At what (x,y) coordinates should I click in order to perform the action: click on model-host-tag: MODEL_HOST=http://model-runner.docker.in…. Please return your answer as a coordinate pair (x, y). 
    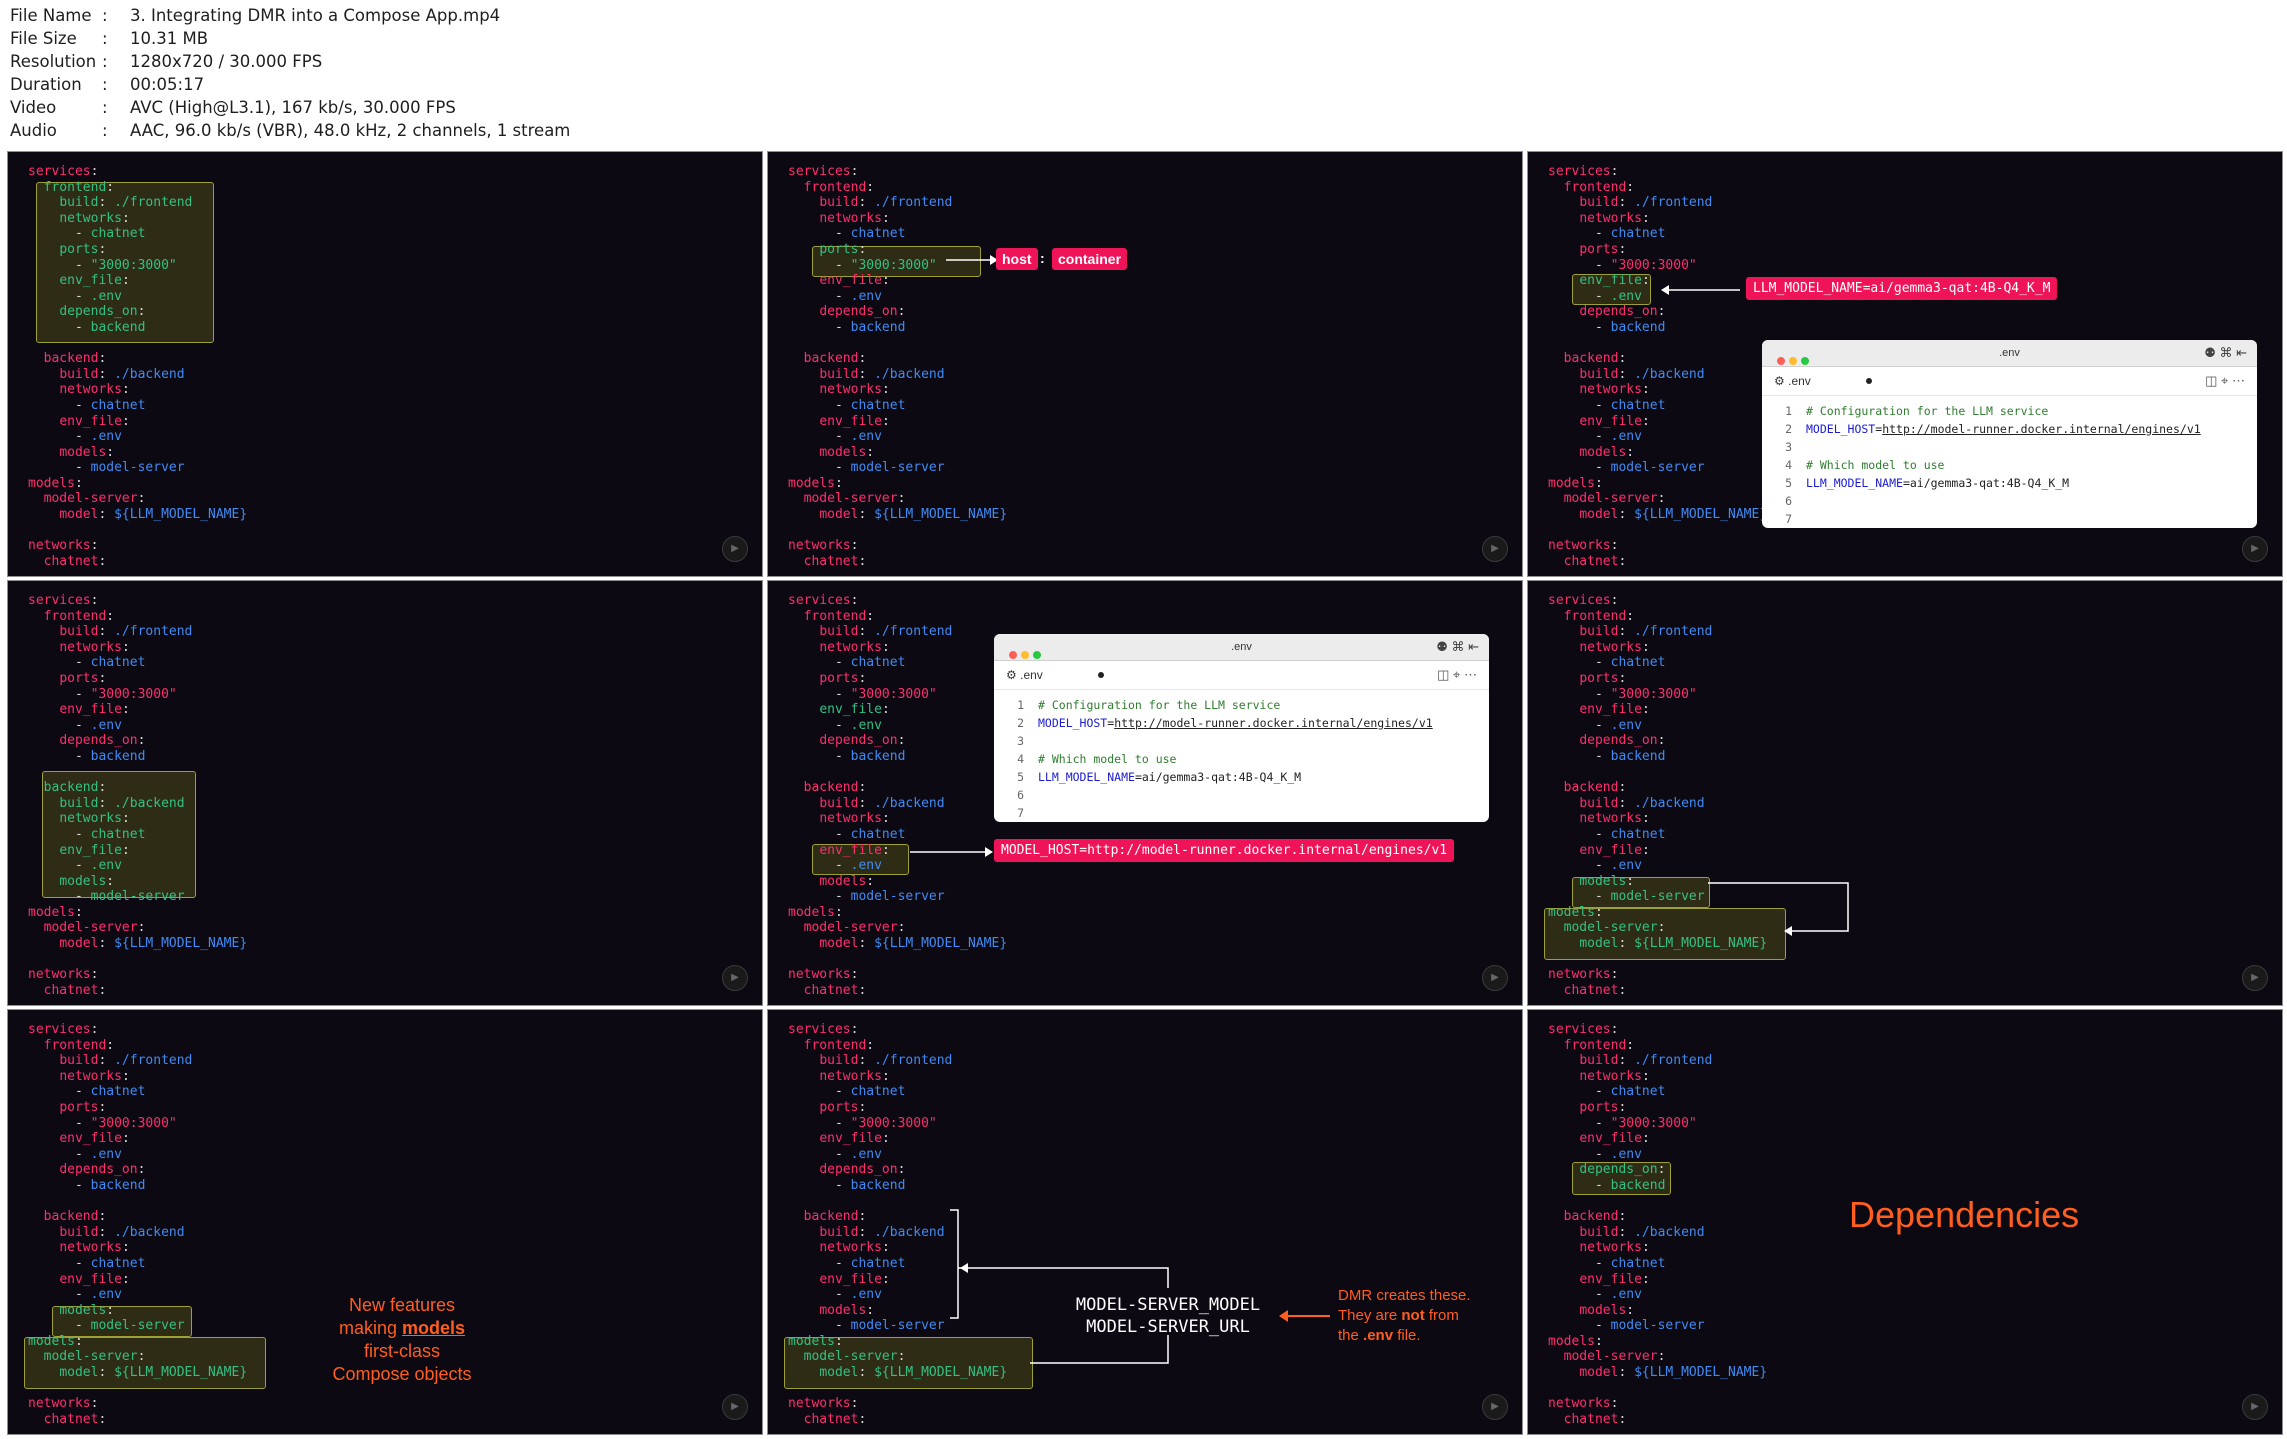
    Looking at the image, I should click on (1224, 850).